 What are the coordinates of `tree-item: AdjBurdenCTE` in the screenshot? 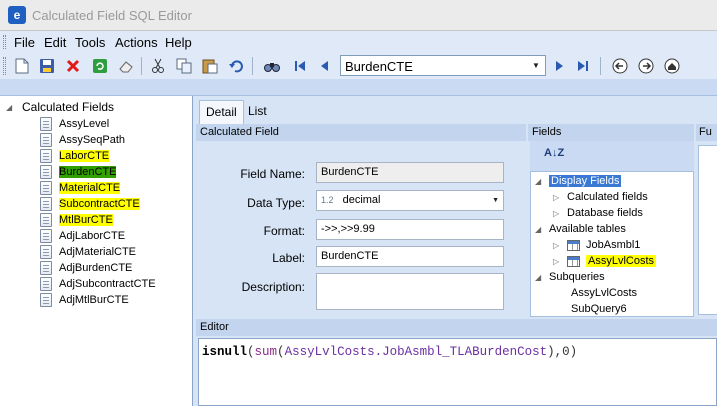 It's located at (86, 268).